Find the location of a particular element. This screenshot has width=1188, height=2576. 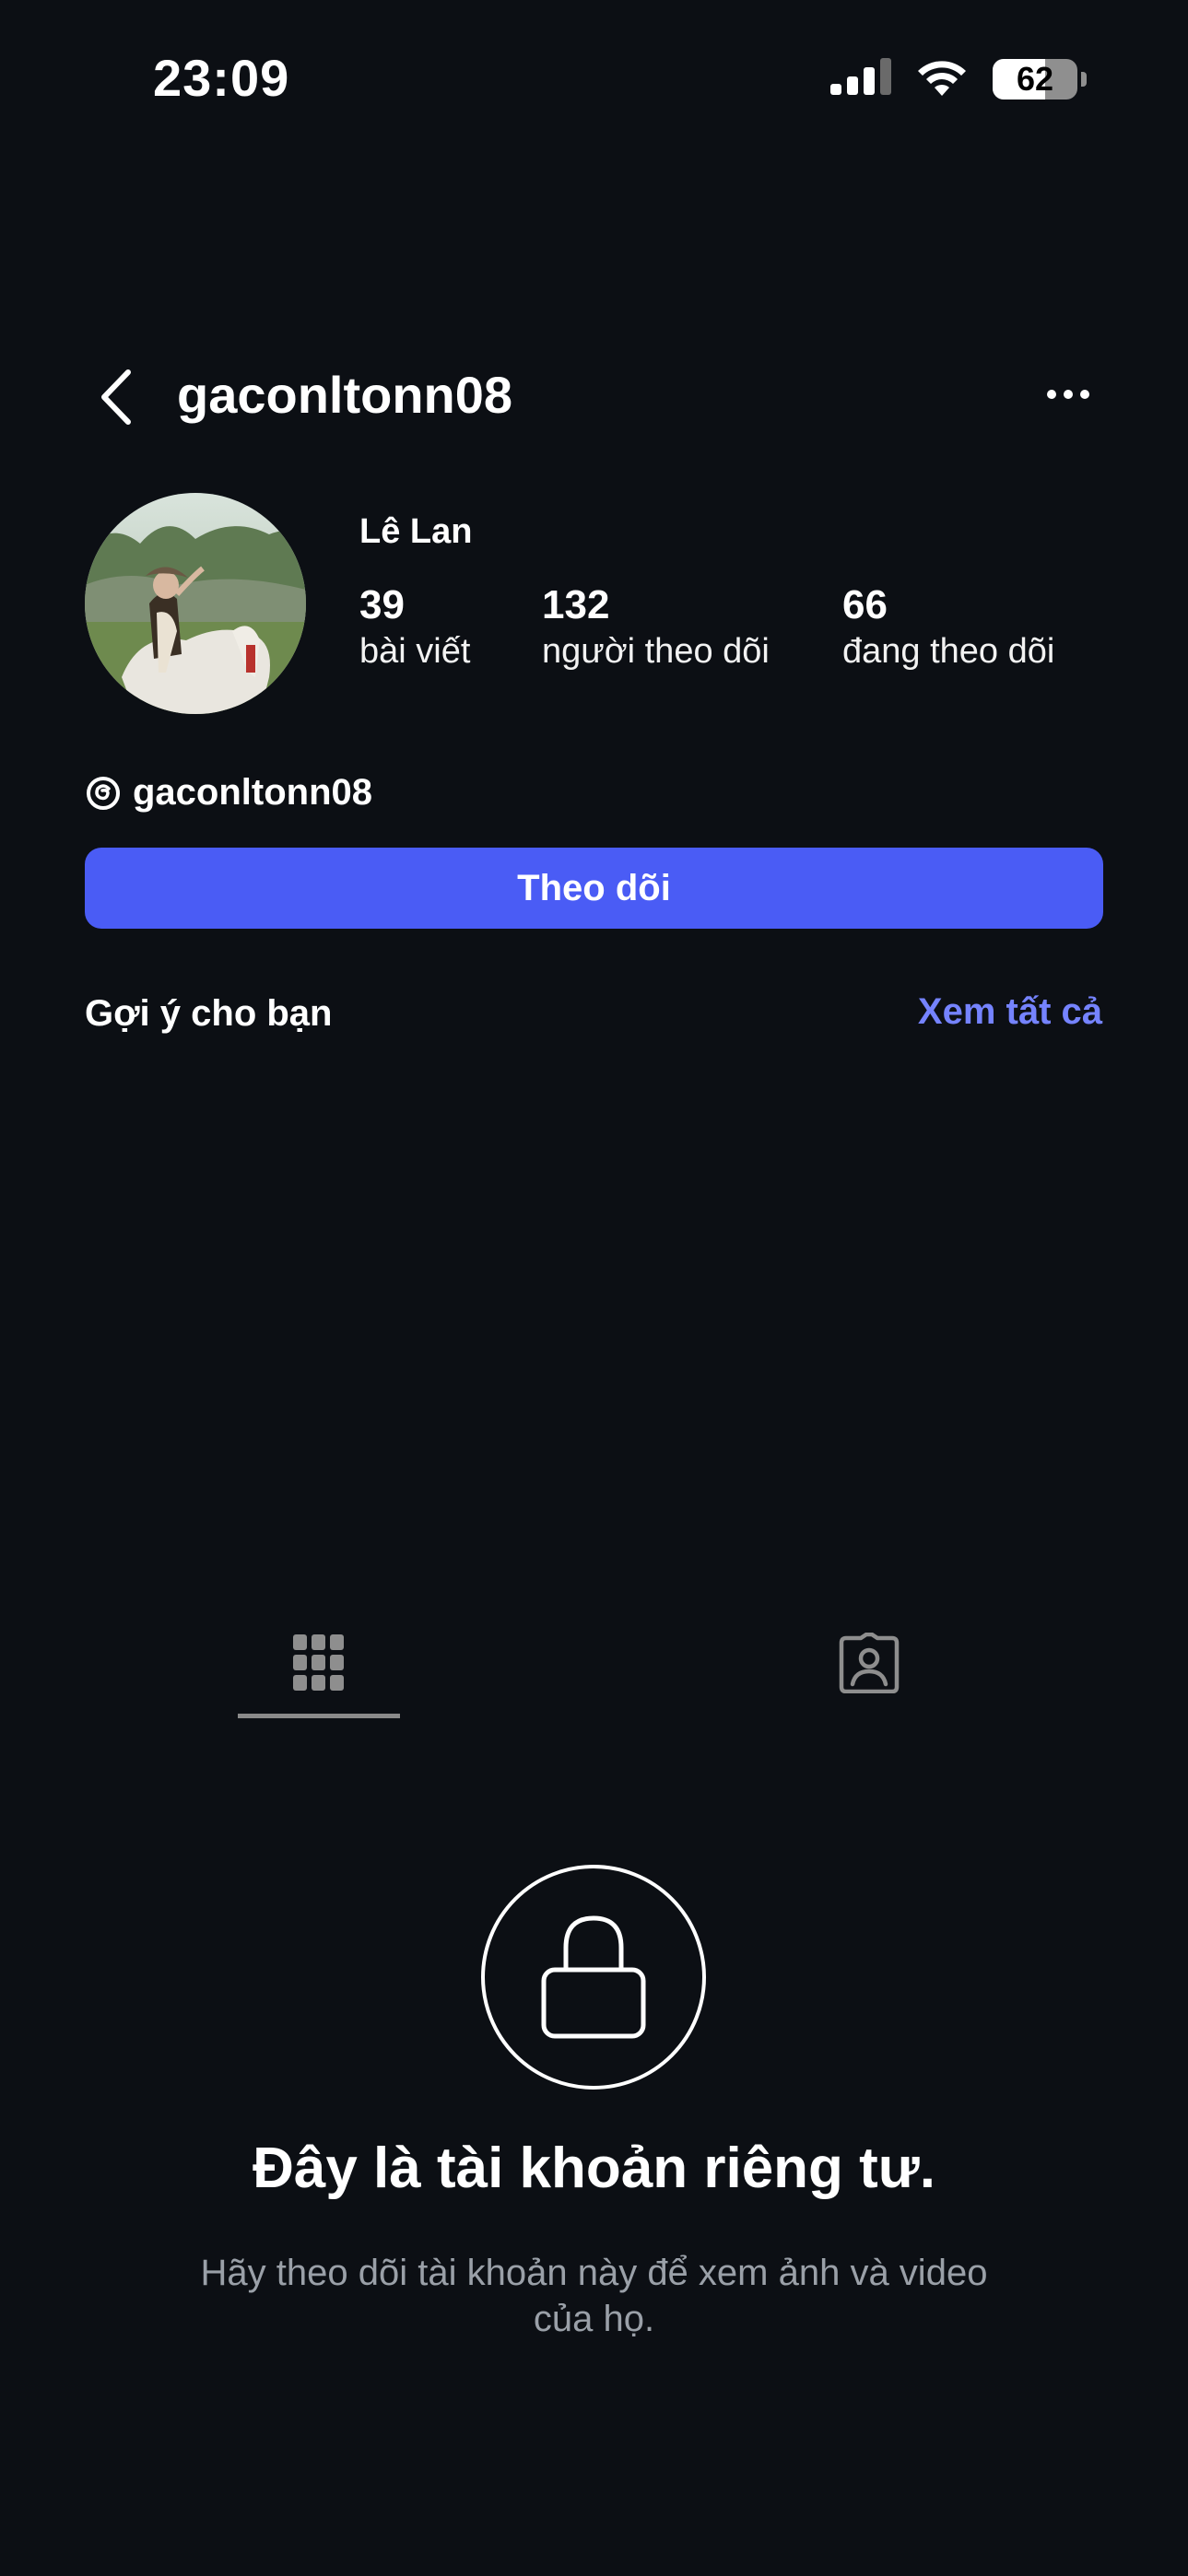

threads-handle: gaconltonn08 is located at coordinates (253, 792).